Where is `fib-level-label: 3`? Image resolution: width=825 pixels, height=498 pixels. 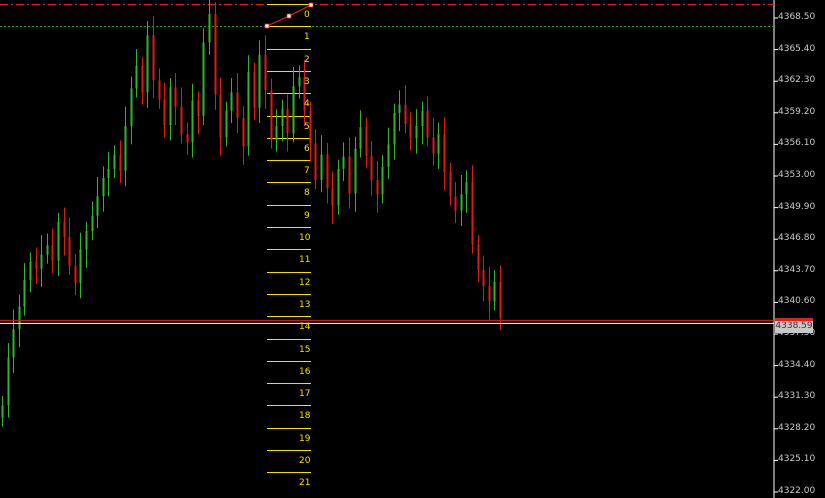 fib-level-label: 3 is located at coordinates (307, 81).